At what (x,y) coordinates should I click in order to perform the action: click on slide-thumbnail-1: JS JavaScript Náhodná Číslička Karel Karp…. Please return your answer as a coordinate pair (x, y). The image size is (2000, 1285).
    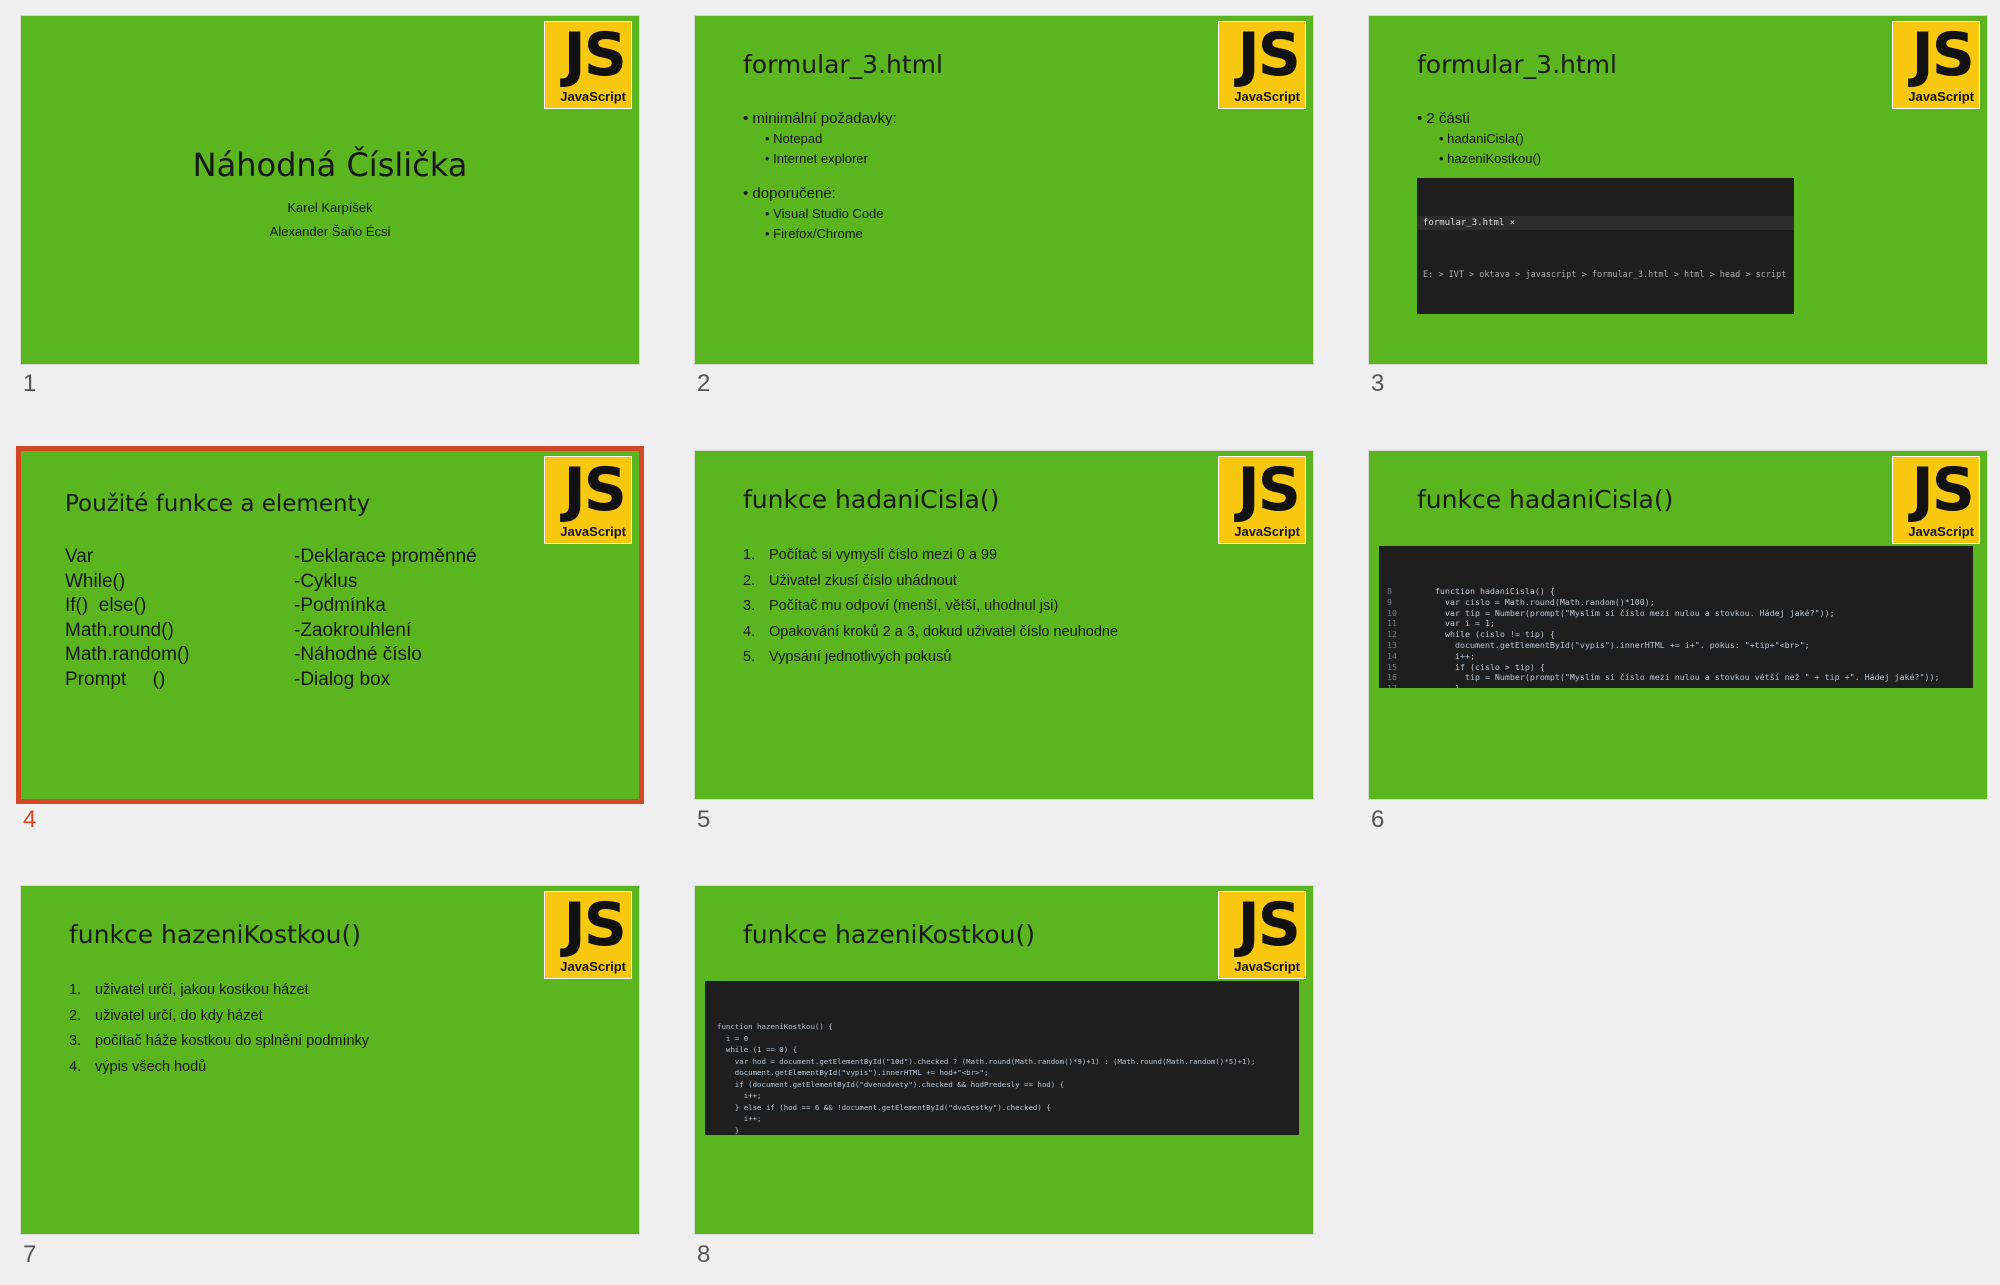
    Looking at the image, I should click on (330, 190).